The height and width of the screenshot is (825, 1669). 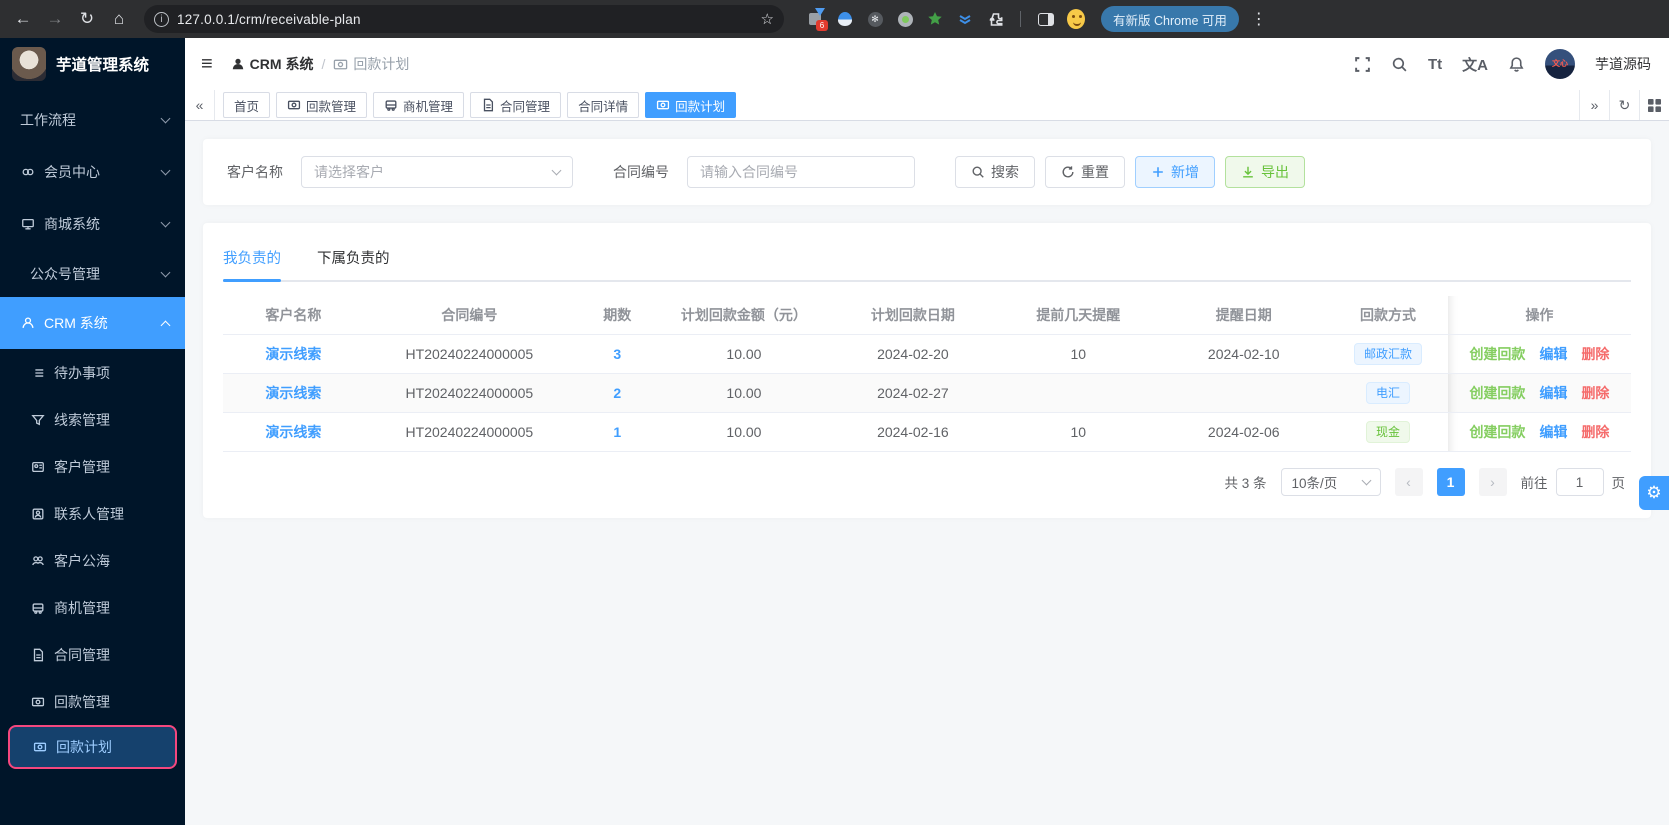 I want to click on extension-balloon-icon, so click(x=845, y=19).